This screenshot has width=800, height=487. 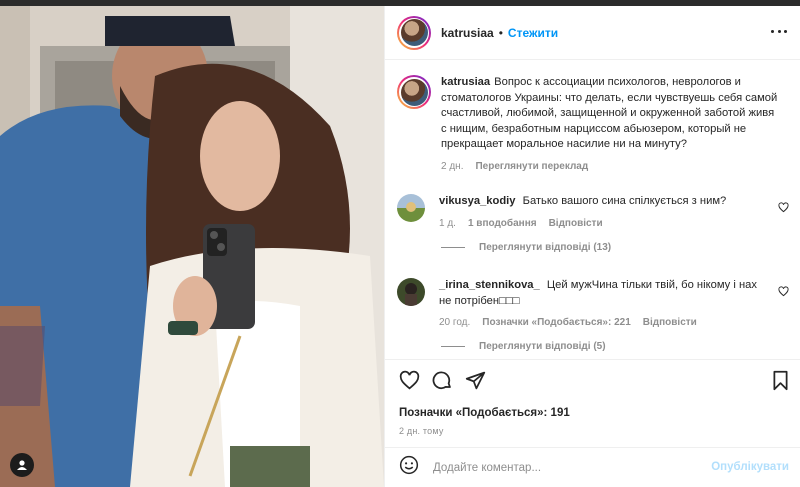 I want to click on view-replies-button: Переглянути відповіді (13), so click(x=526, y=247).